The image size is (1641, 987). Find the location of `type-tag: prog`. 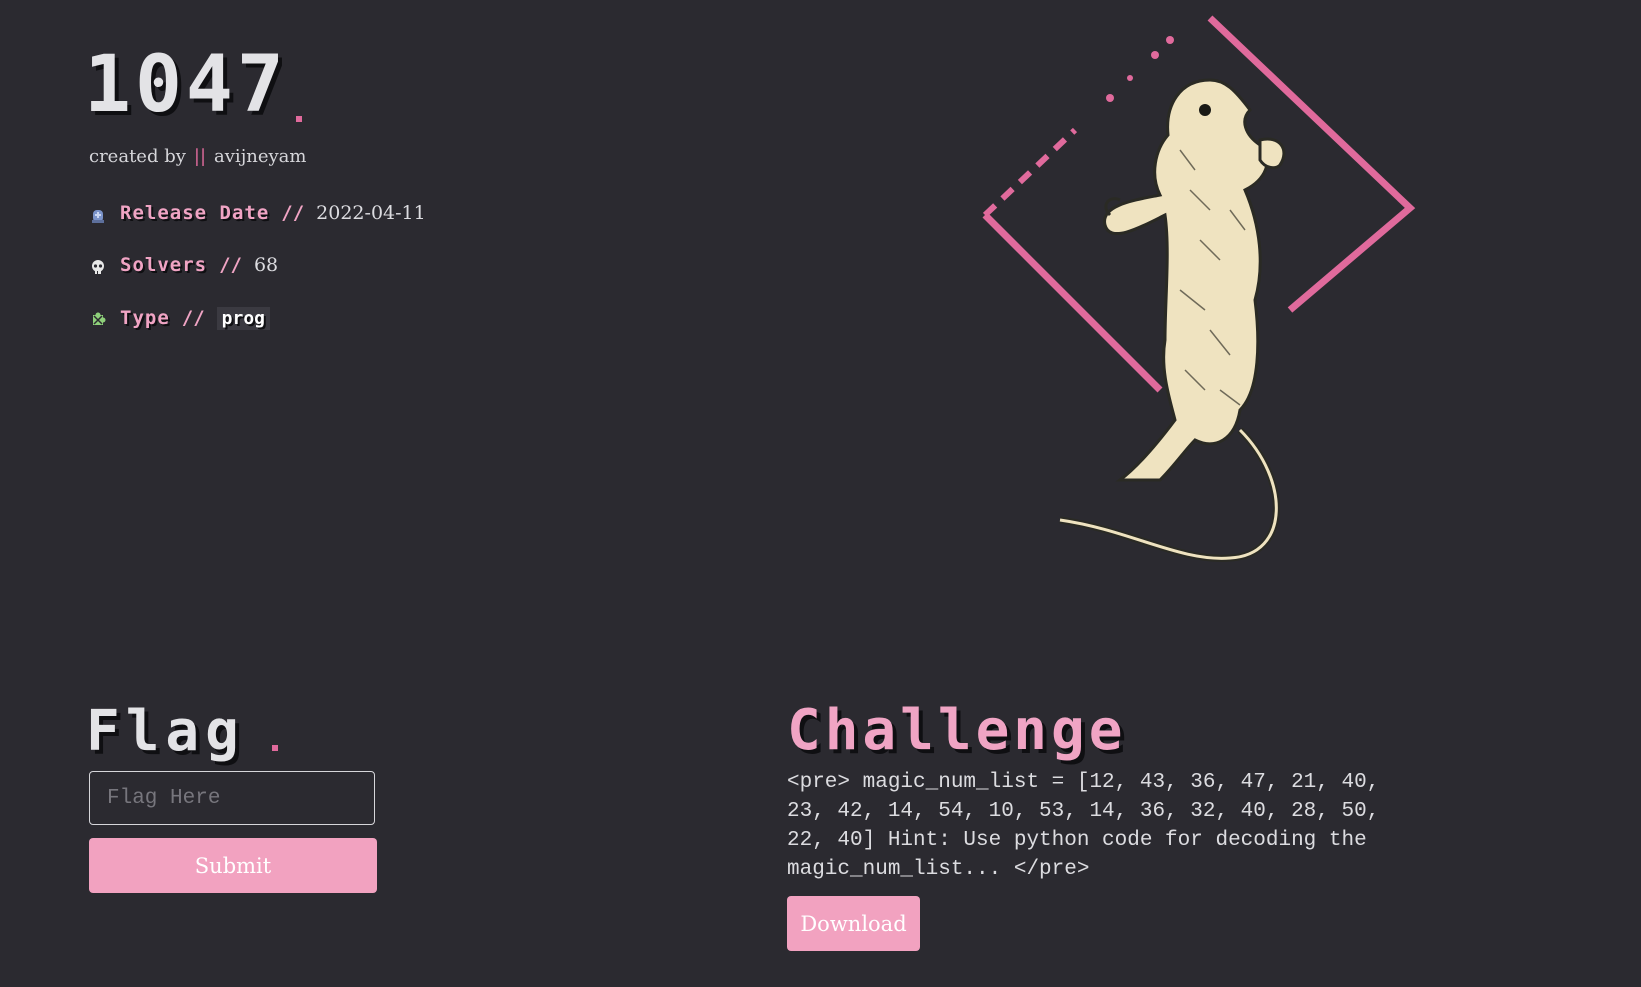

type-tag: prog is located at coordinates (243, 318).